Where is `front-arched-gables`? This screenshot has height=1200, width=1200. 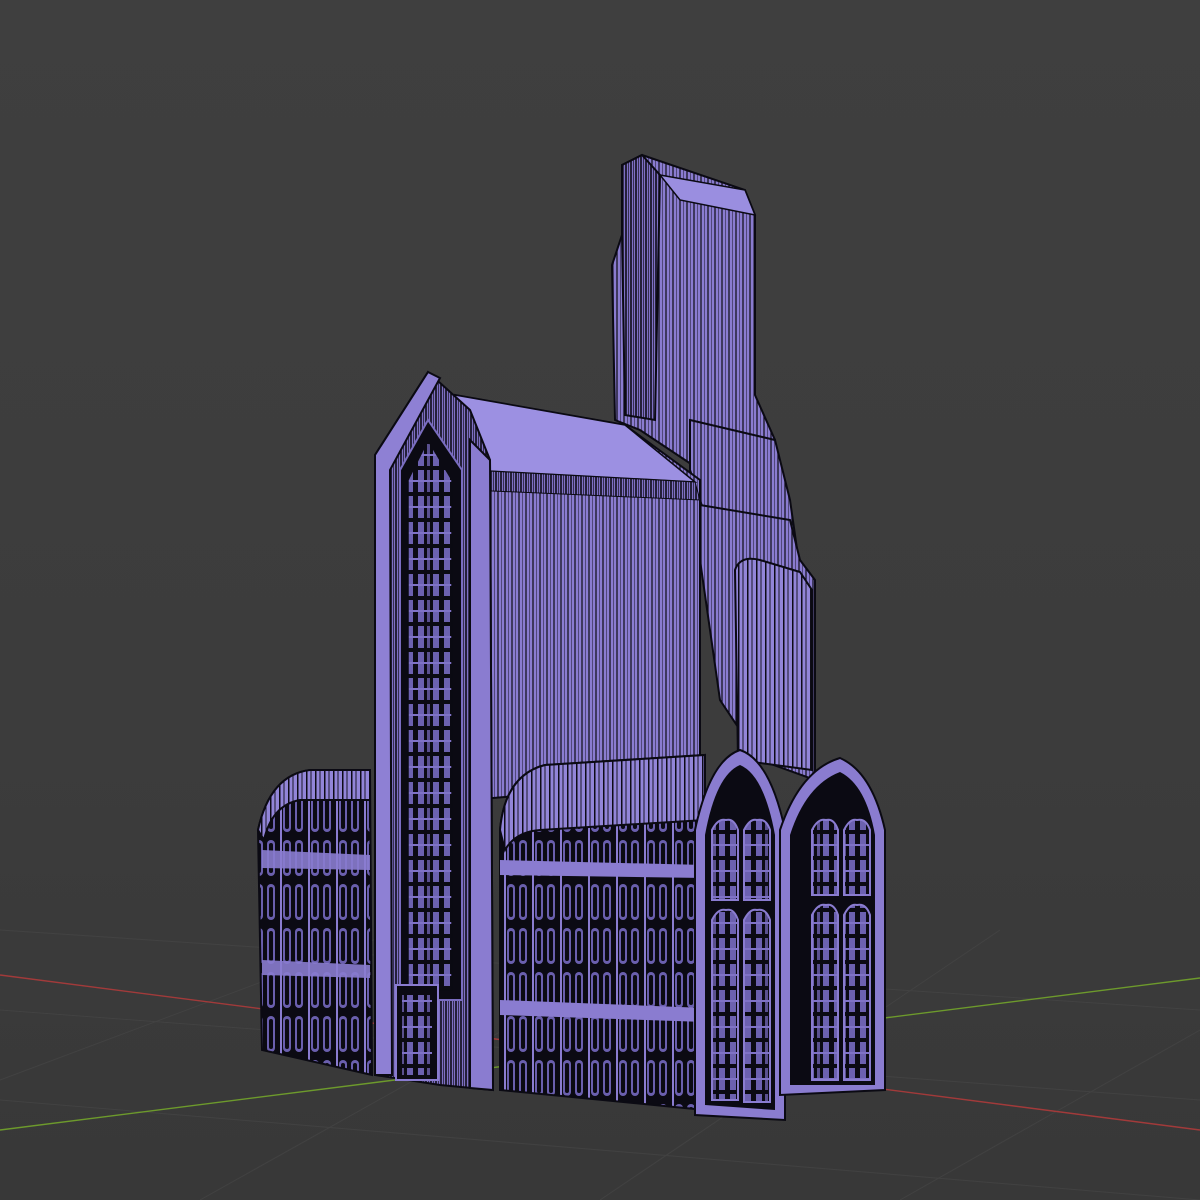
front-arched-gables is located at coordinates (790, 935).